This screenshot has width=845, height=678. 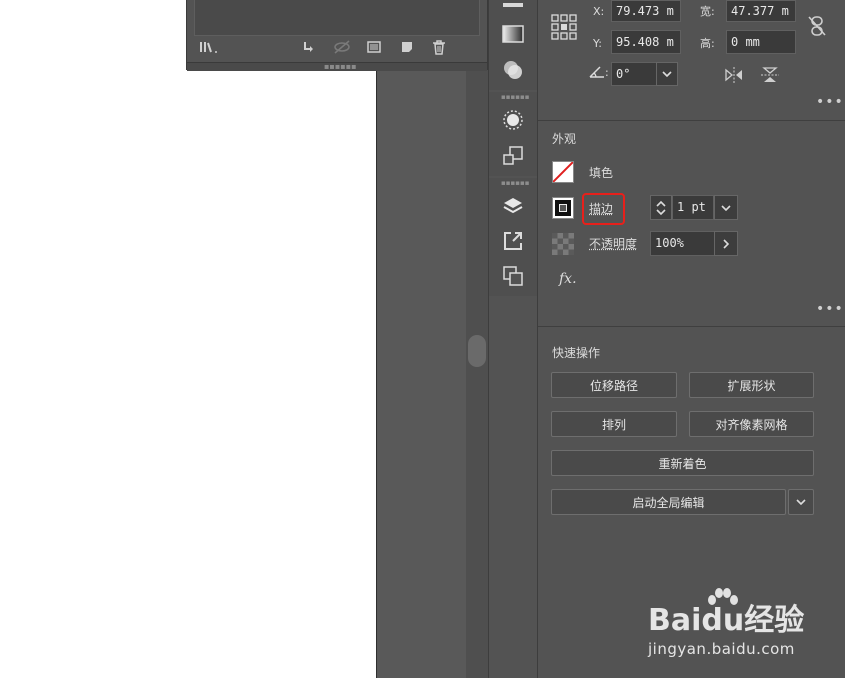 What do you see at coordinates (597, 72) in the screenshot?
I see `rotate-angle-icon` at bounding box center [597, 72].